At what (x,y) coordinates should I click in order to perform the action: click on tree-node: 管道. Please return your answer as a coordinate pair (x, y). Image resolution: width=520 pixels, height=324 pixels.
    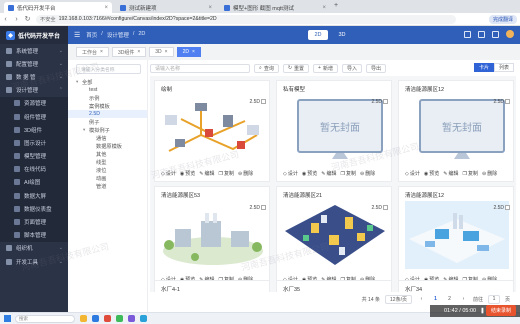
    Looking at the image, I should click on (107, 186).